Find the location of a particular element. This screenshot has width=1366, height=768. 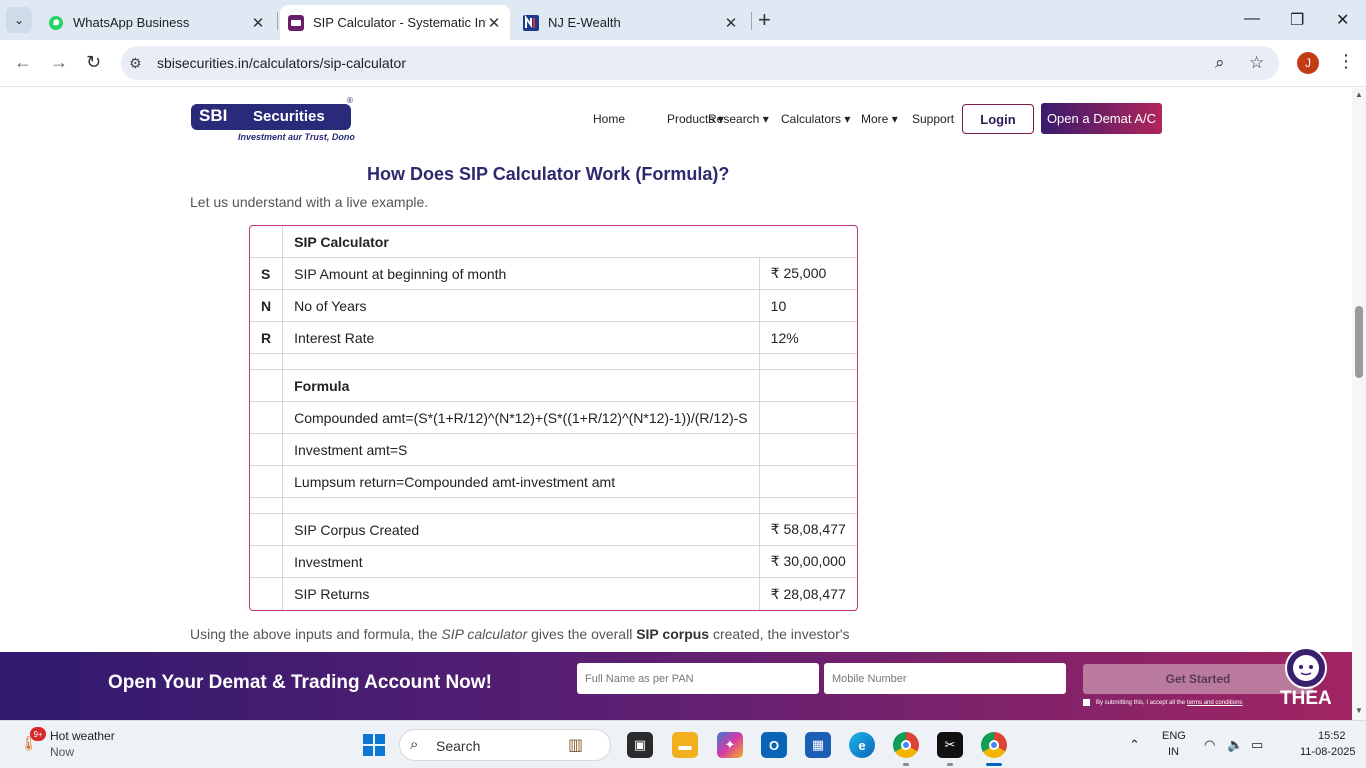

volume-icon: 🔈 is located at coordinates (1235, 745).